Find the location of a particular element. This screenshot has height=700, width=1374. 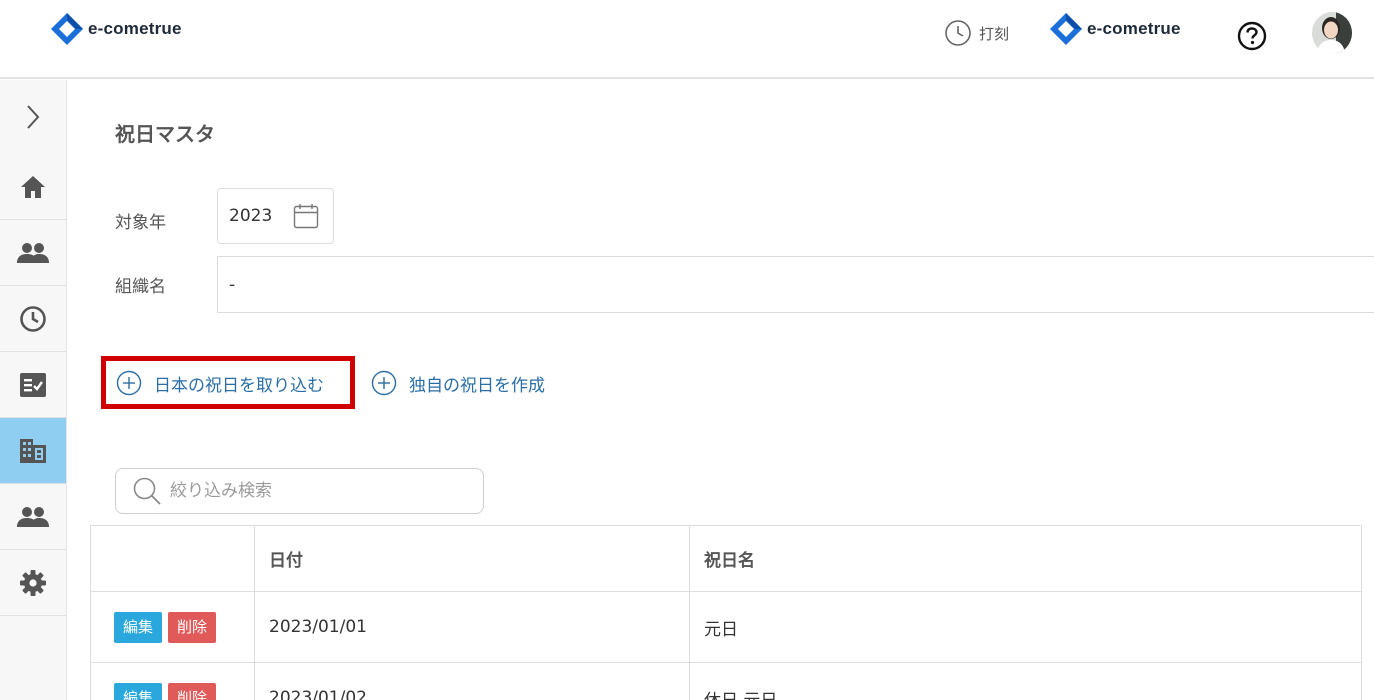

company-logo: e-cometrue is located at coordinates (1115, 29).